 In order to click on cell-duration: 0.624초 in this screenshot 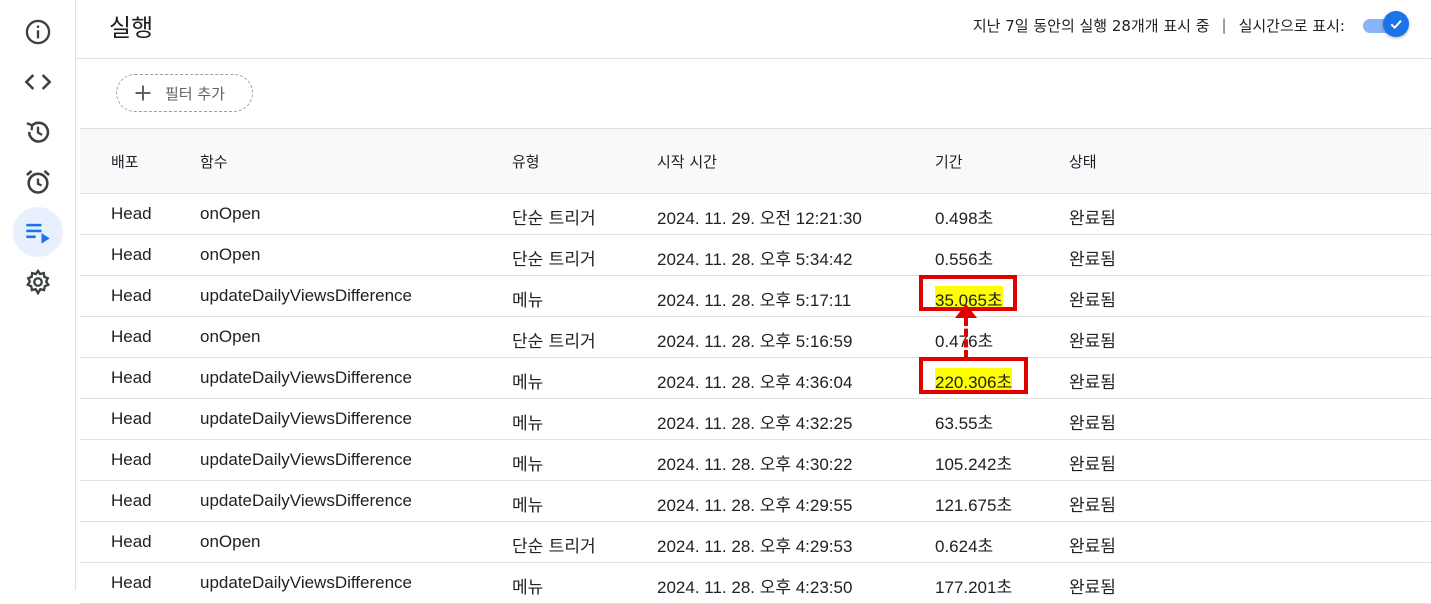, I will do `click(964, 546)`.